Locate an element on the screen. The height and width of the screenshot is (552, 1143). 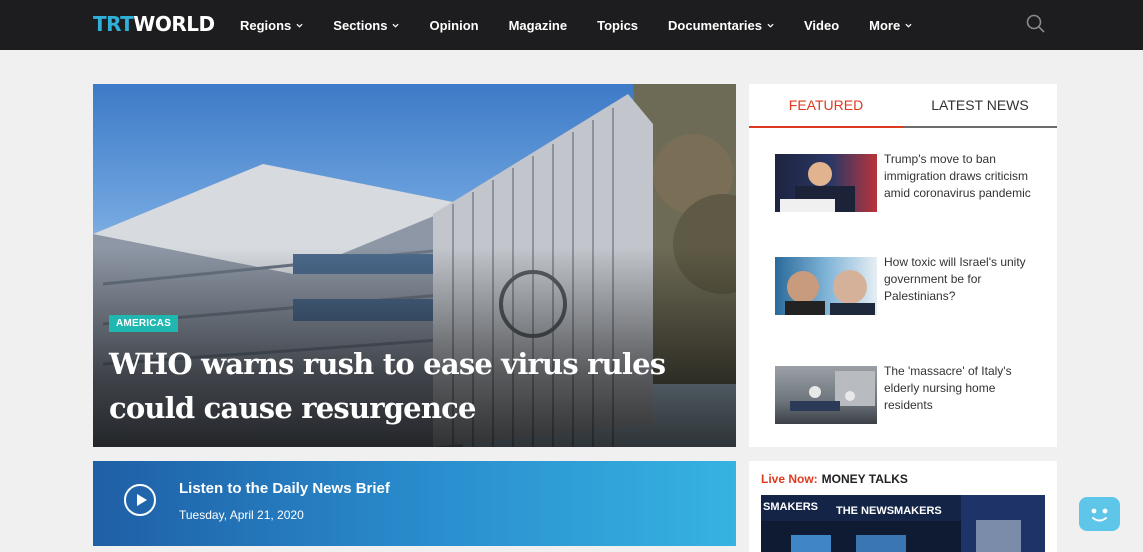
thumb-text: SMAKERS is located at coordinates (791, 507).